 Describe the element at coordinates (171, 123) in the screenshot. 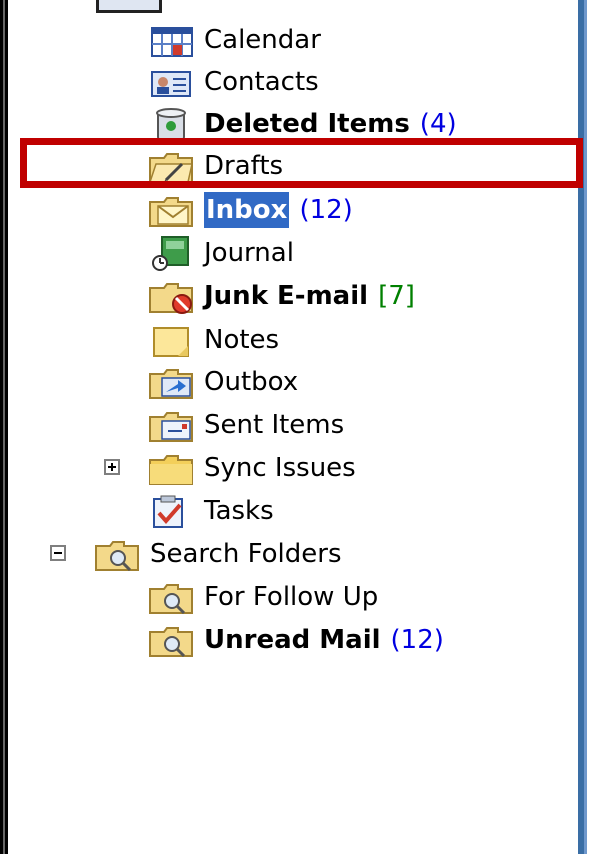

I see `deleted-items-icon` at that location.